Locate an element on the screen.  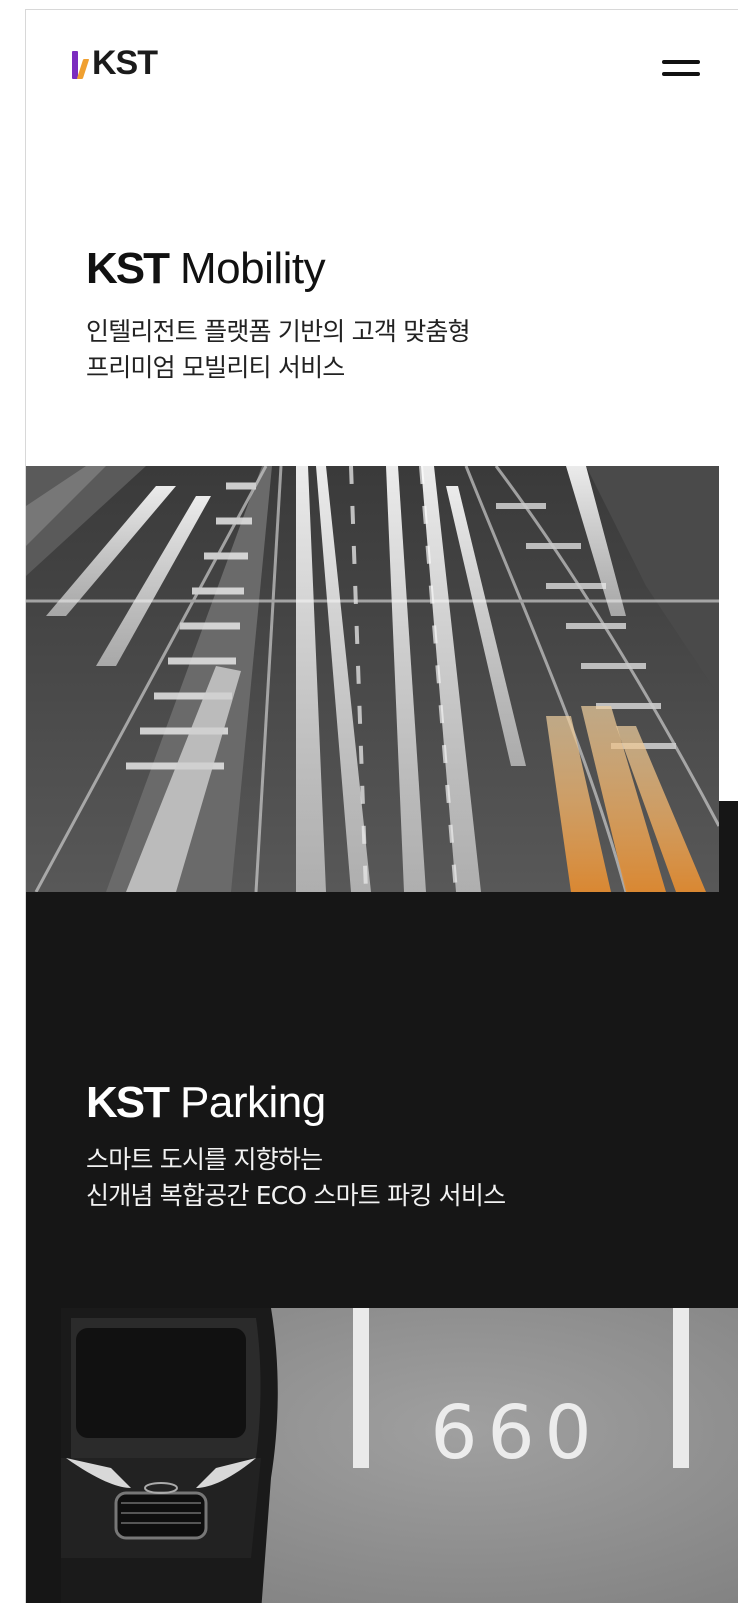
parking-title-word: Parking is located at coordinates (253, 1102).